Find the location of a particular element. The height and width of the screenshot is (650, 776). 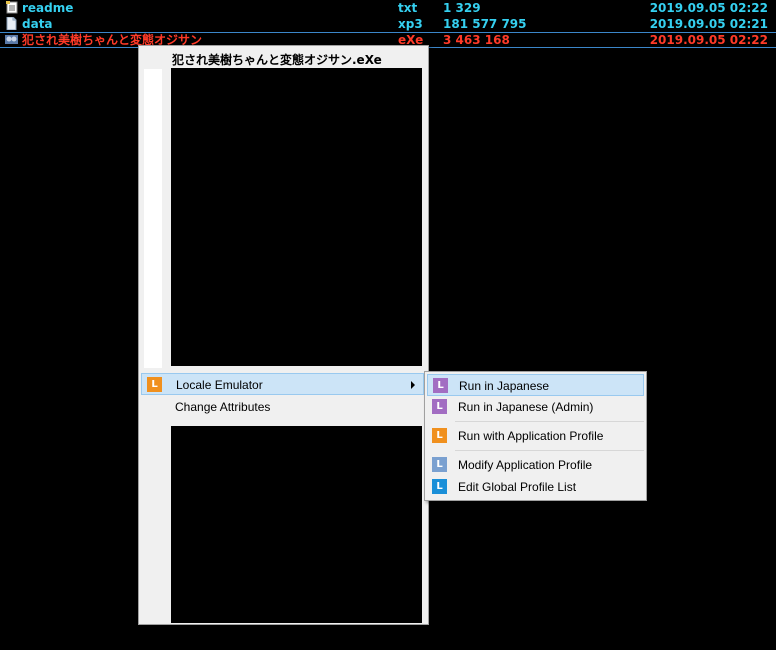

submenu-item-label: Modify Application Profile is located at coordinates (525, 465).